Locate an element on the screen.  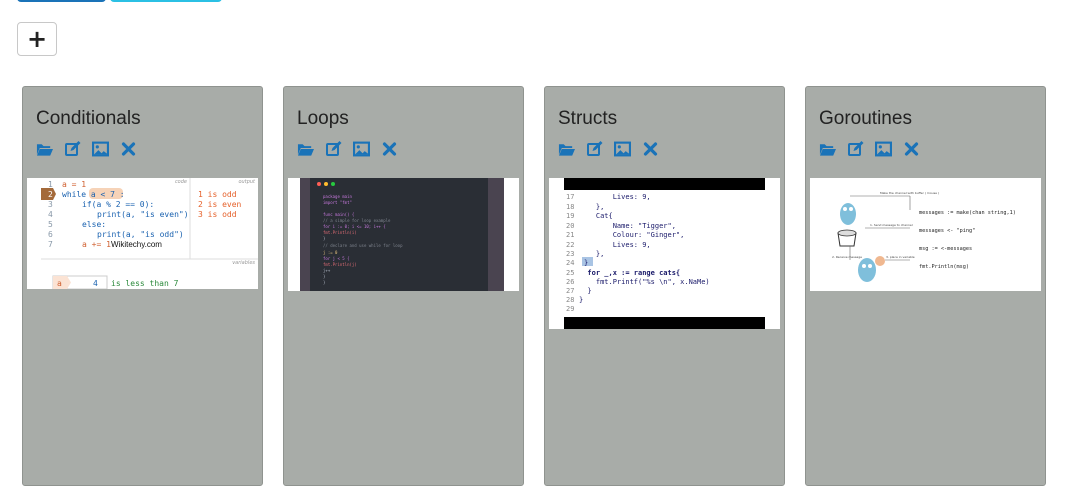
line-number: 26 is located at coordinates (570, 282).